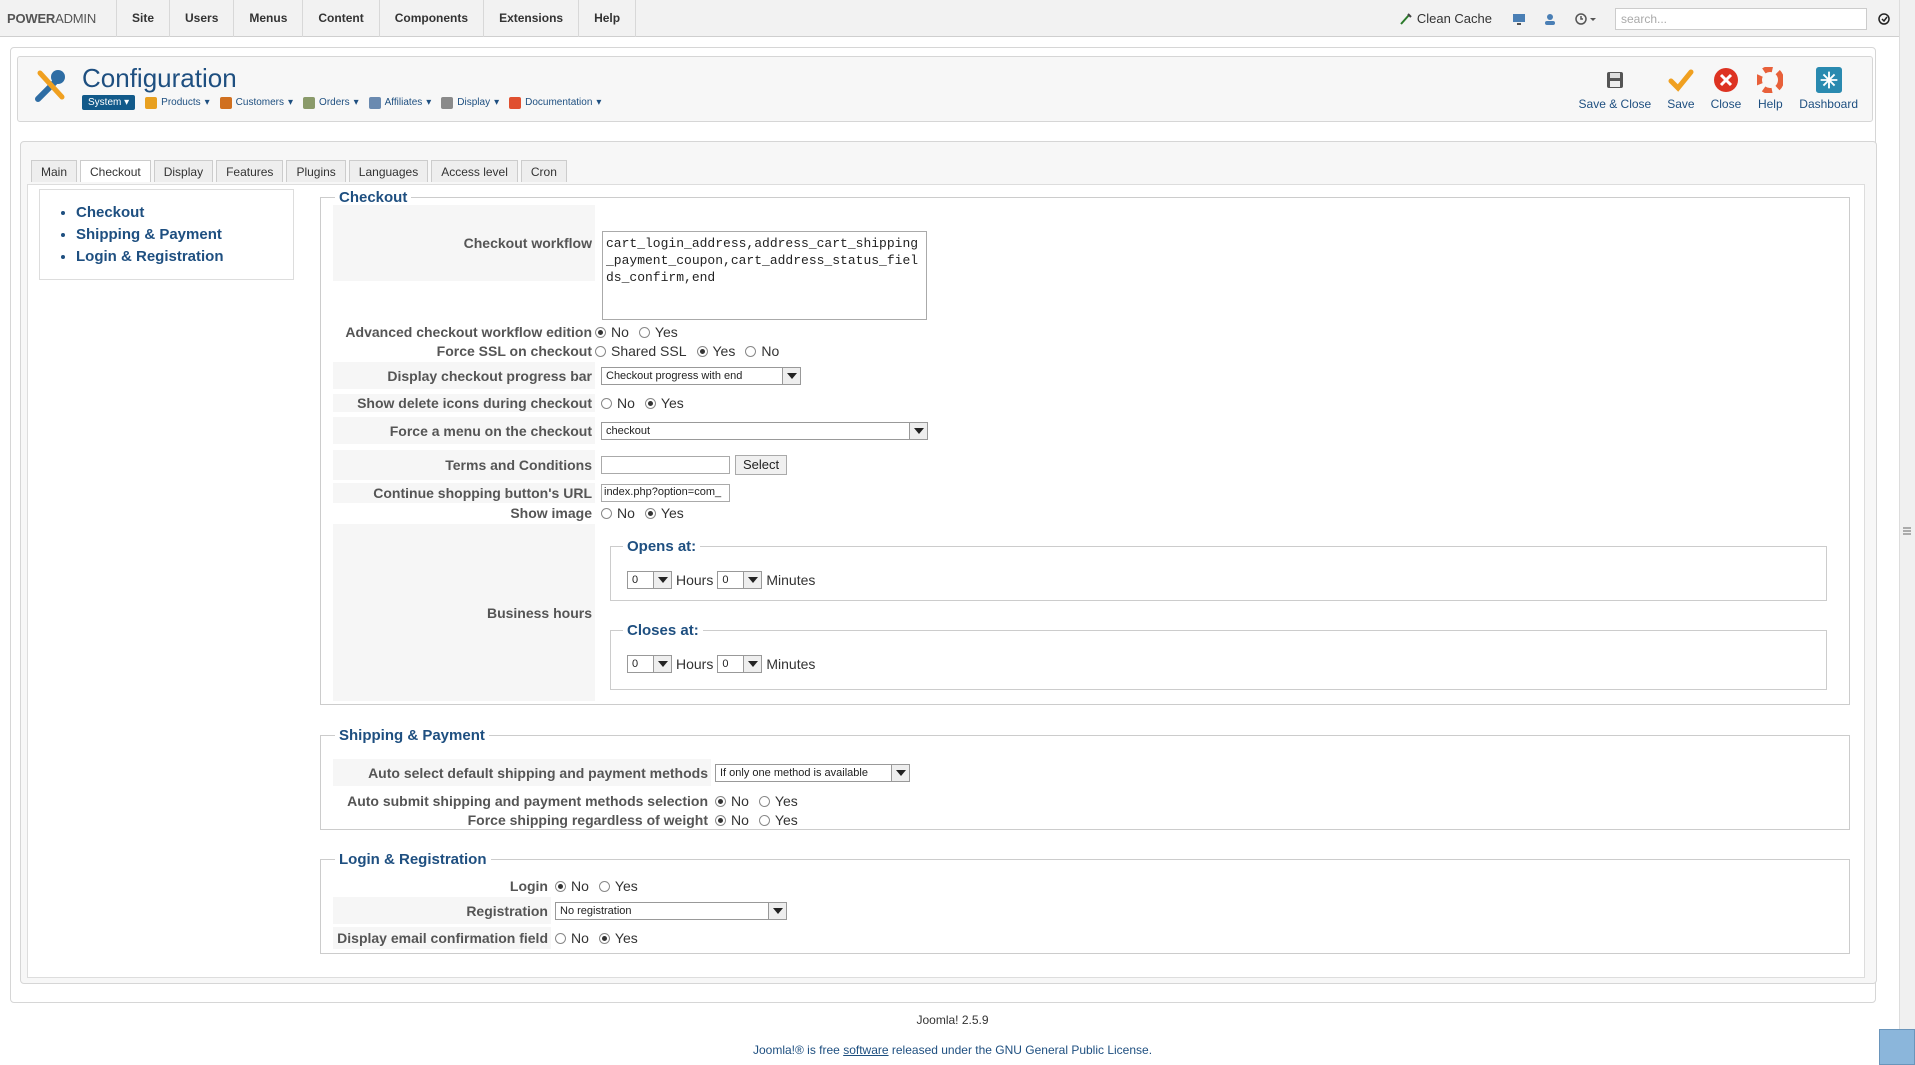 The image size is (1915, 1065). Describe the element at coordinates (618, 513) in the screenshot. I see `show-image-no: No` at that location.